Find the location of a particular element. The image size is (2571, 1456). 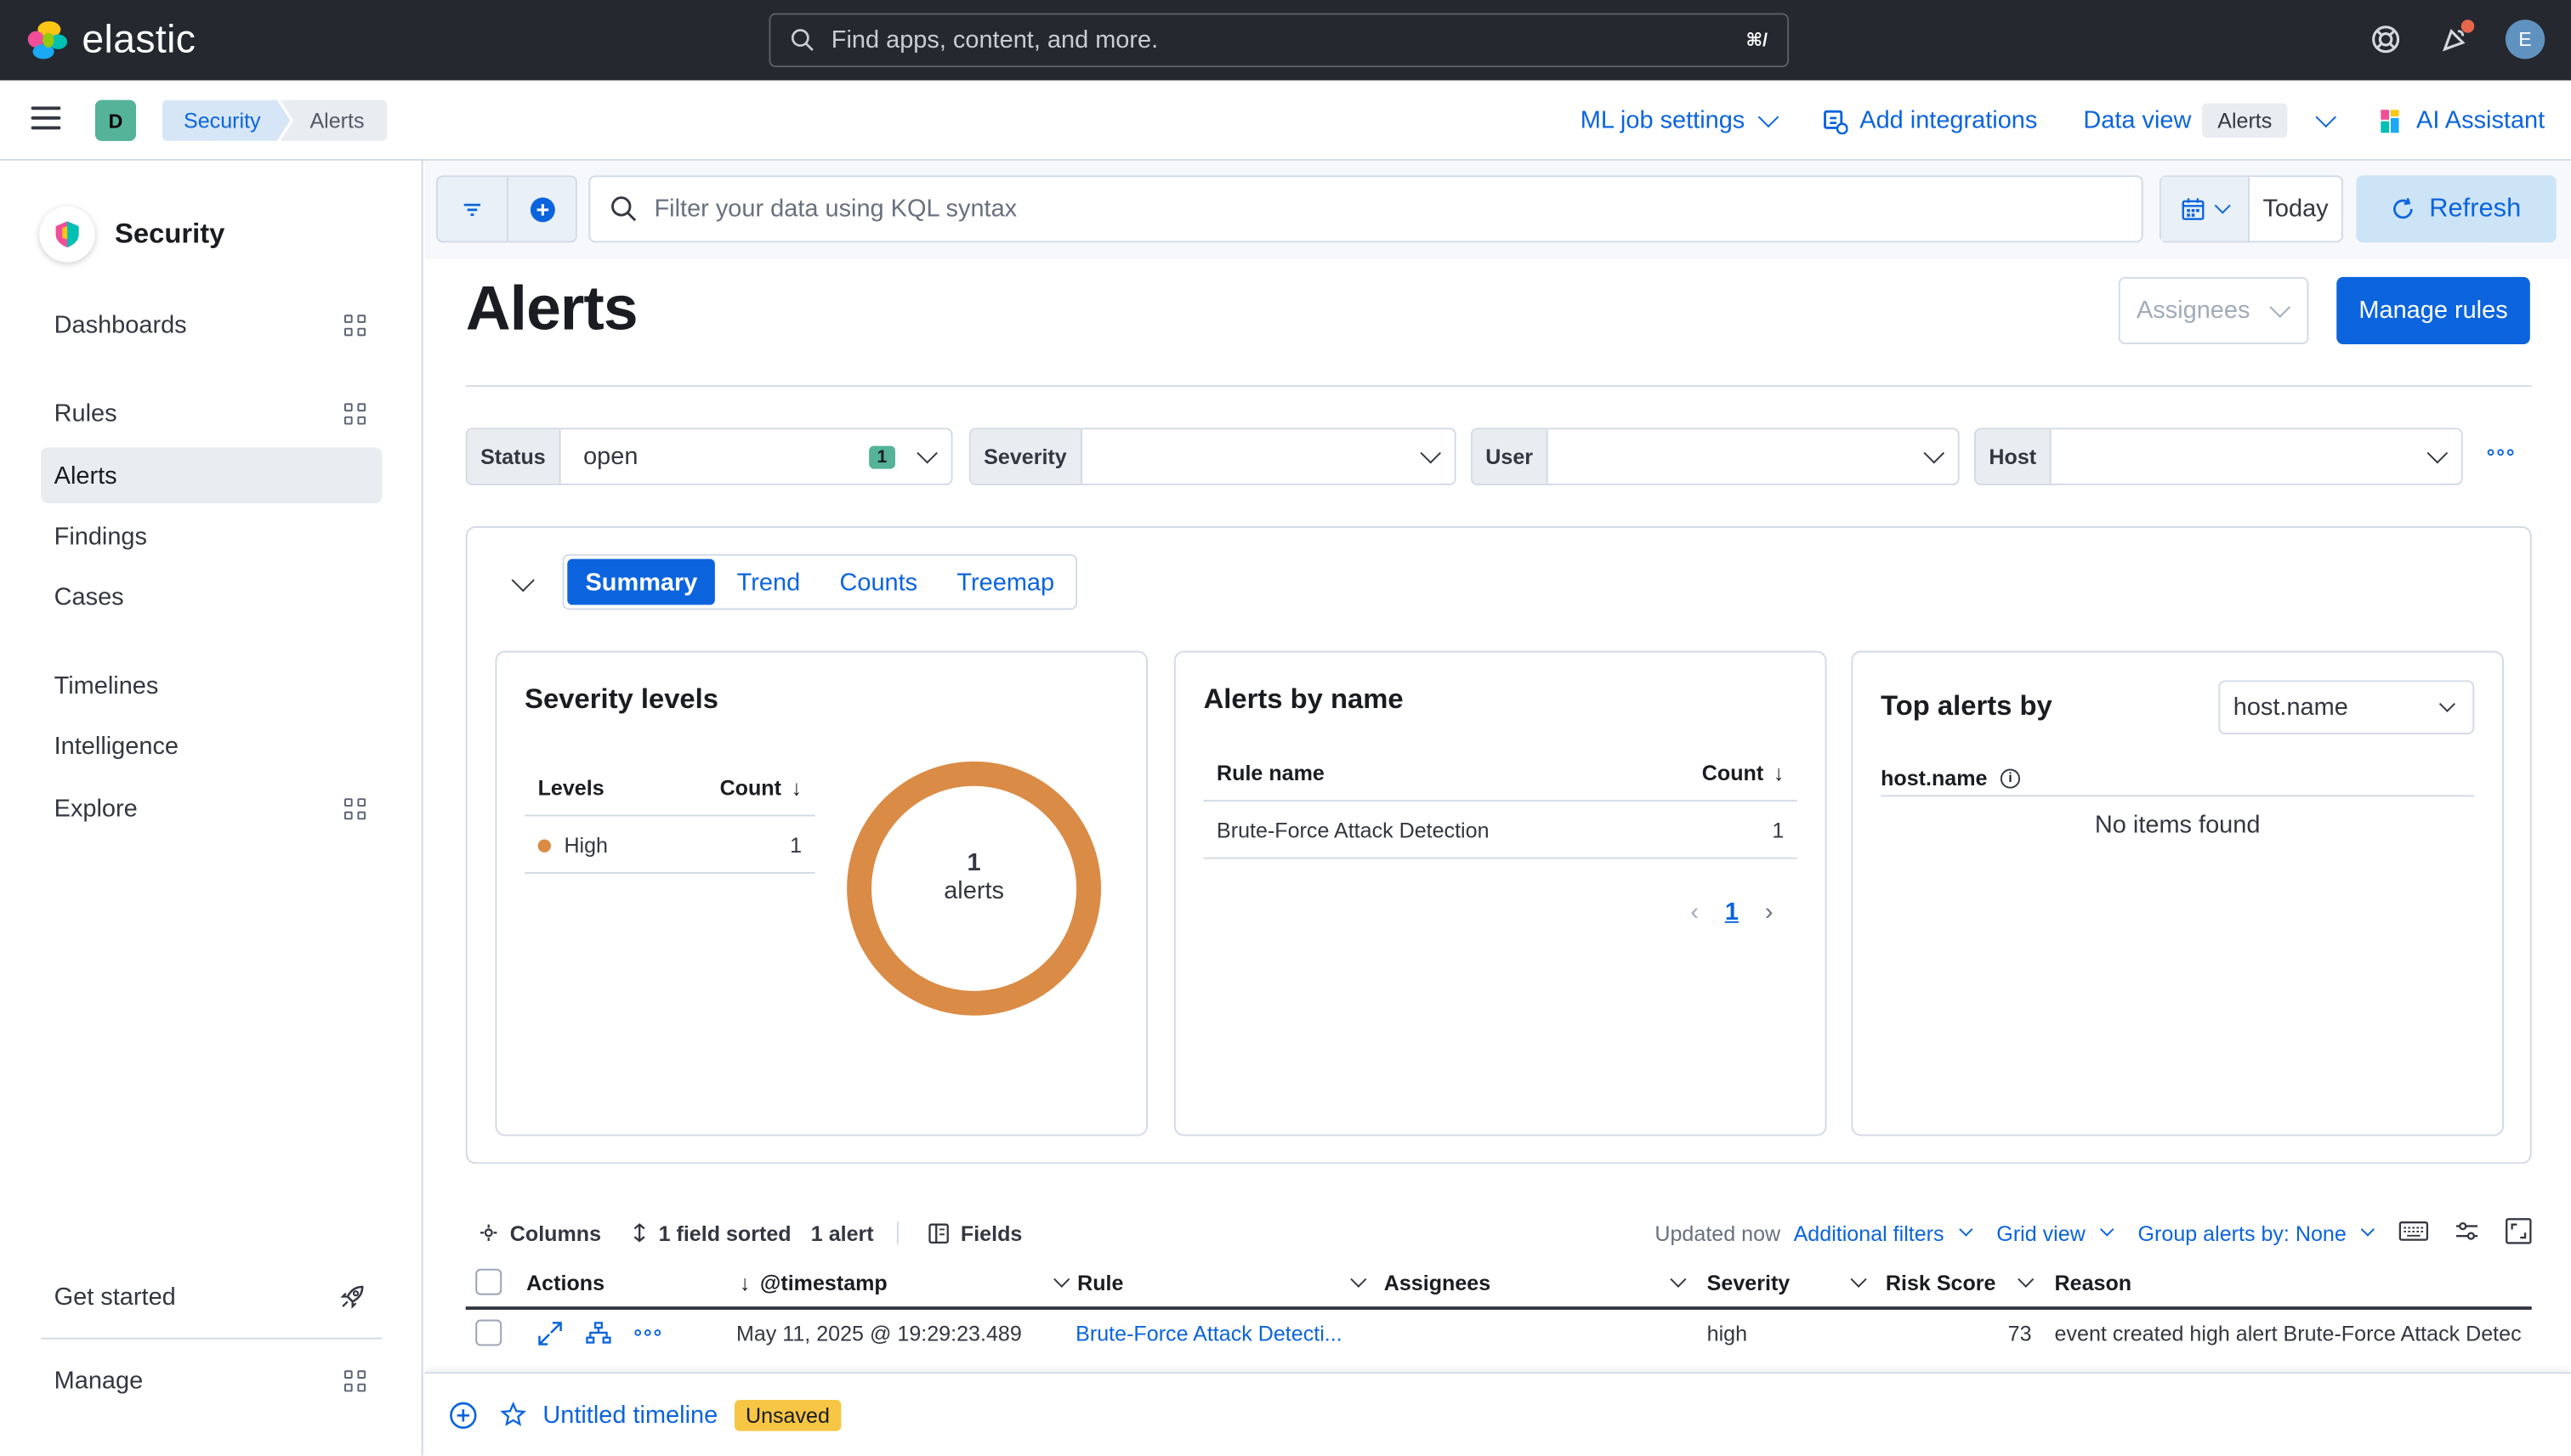

status-filter-control: Status open 1 is located at coordinates (709, 456).